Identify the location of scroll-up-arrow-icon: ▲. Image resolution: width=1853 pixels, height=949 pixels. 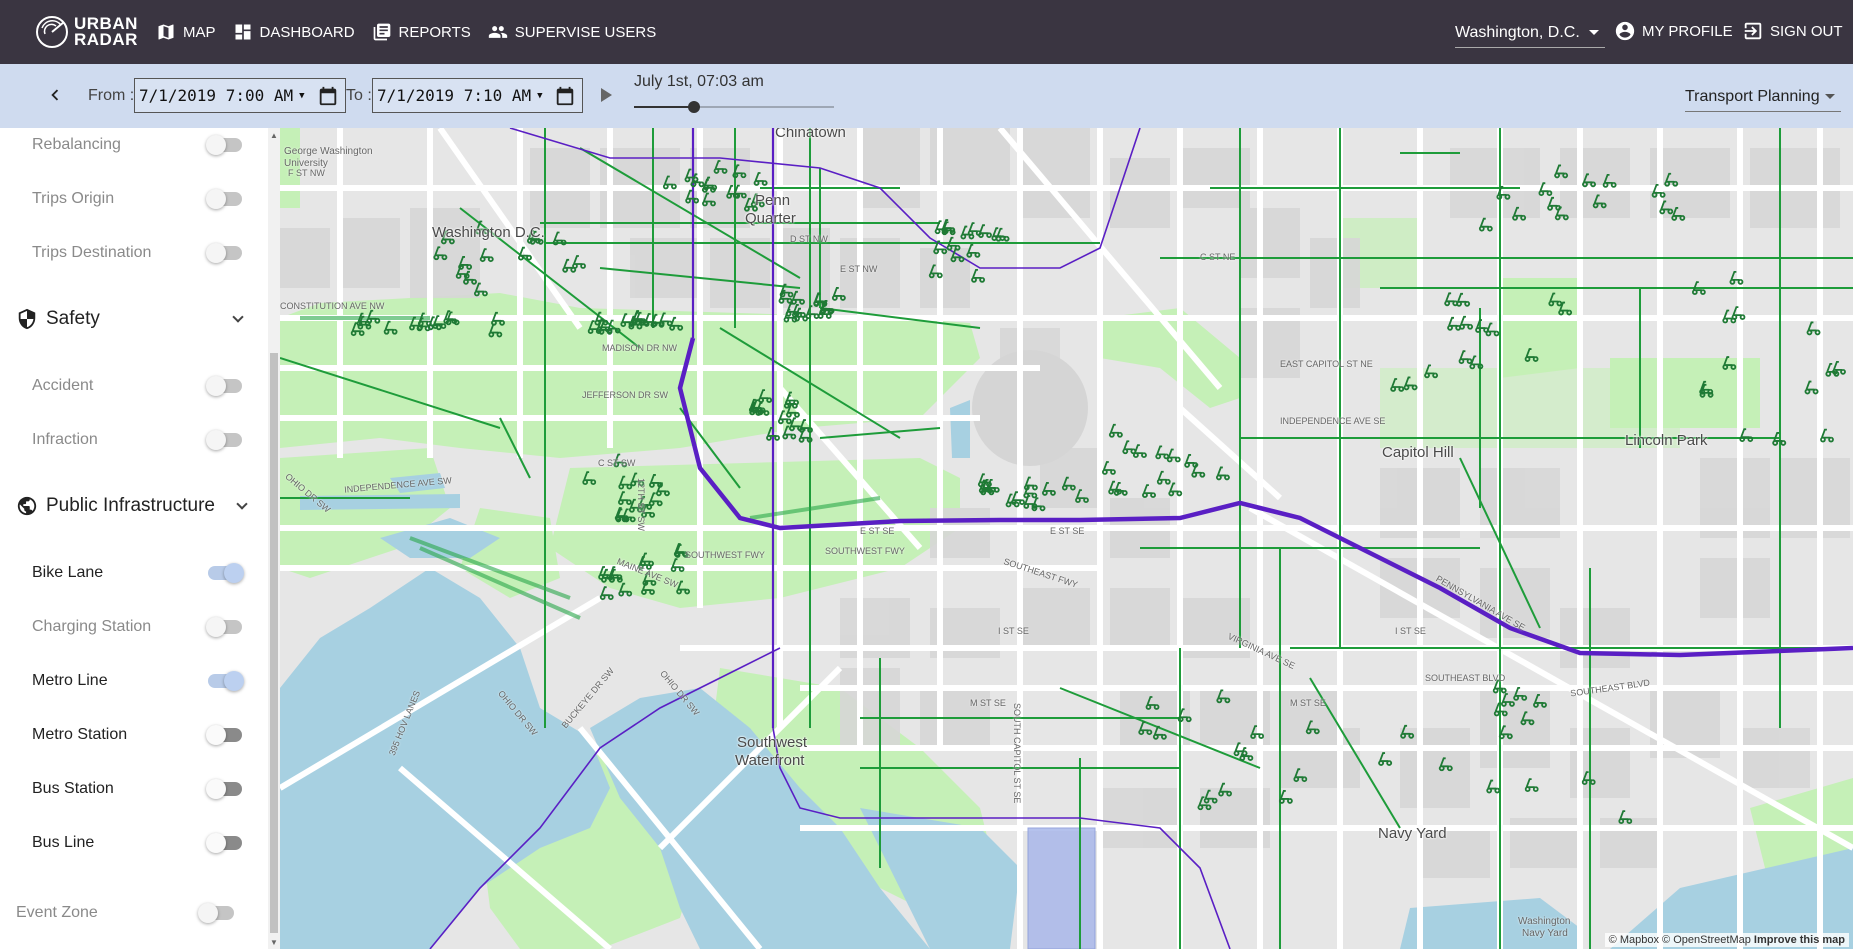
(274, 135).